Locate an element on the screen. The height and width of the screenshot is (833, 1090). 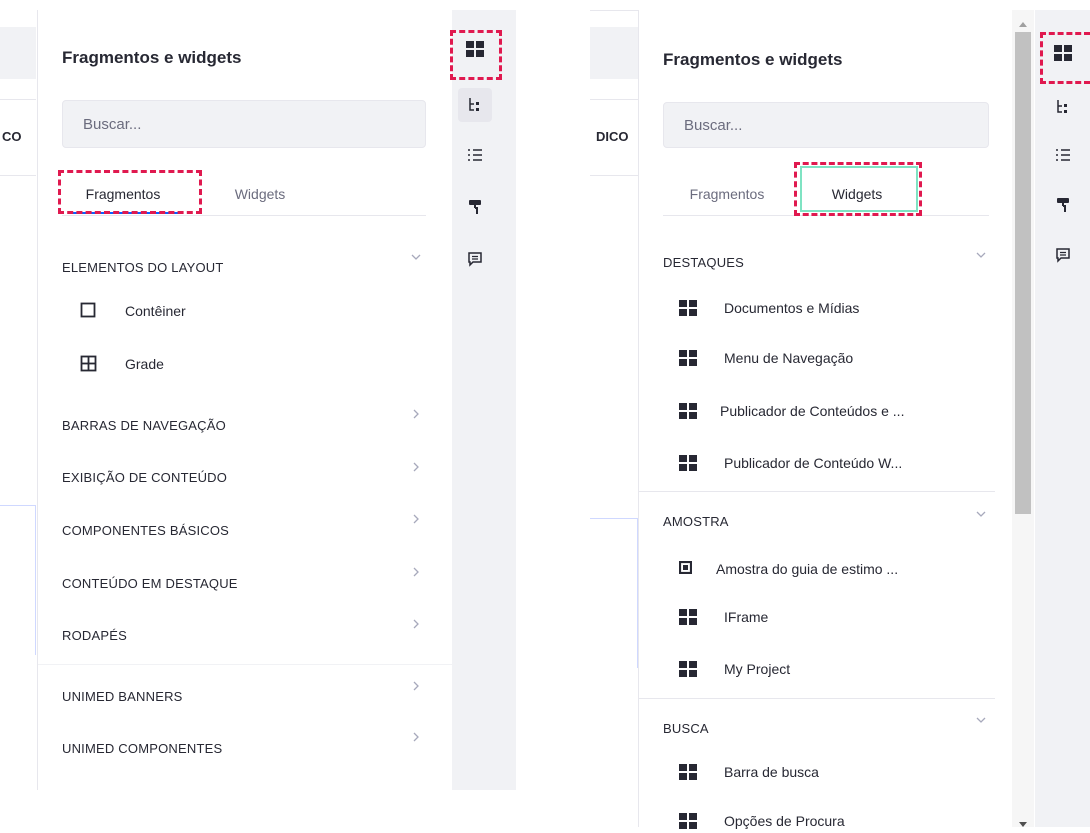
scroll-up-arrow-icon is located at coordinates (1023, 23).